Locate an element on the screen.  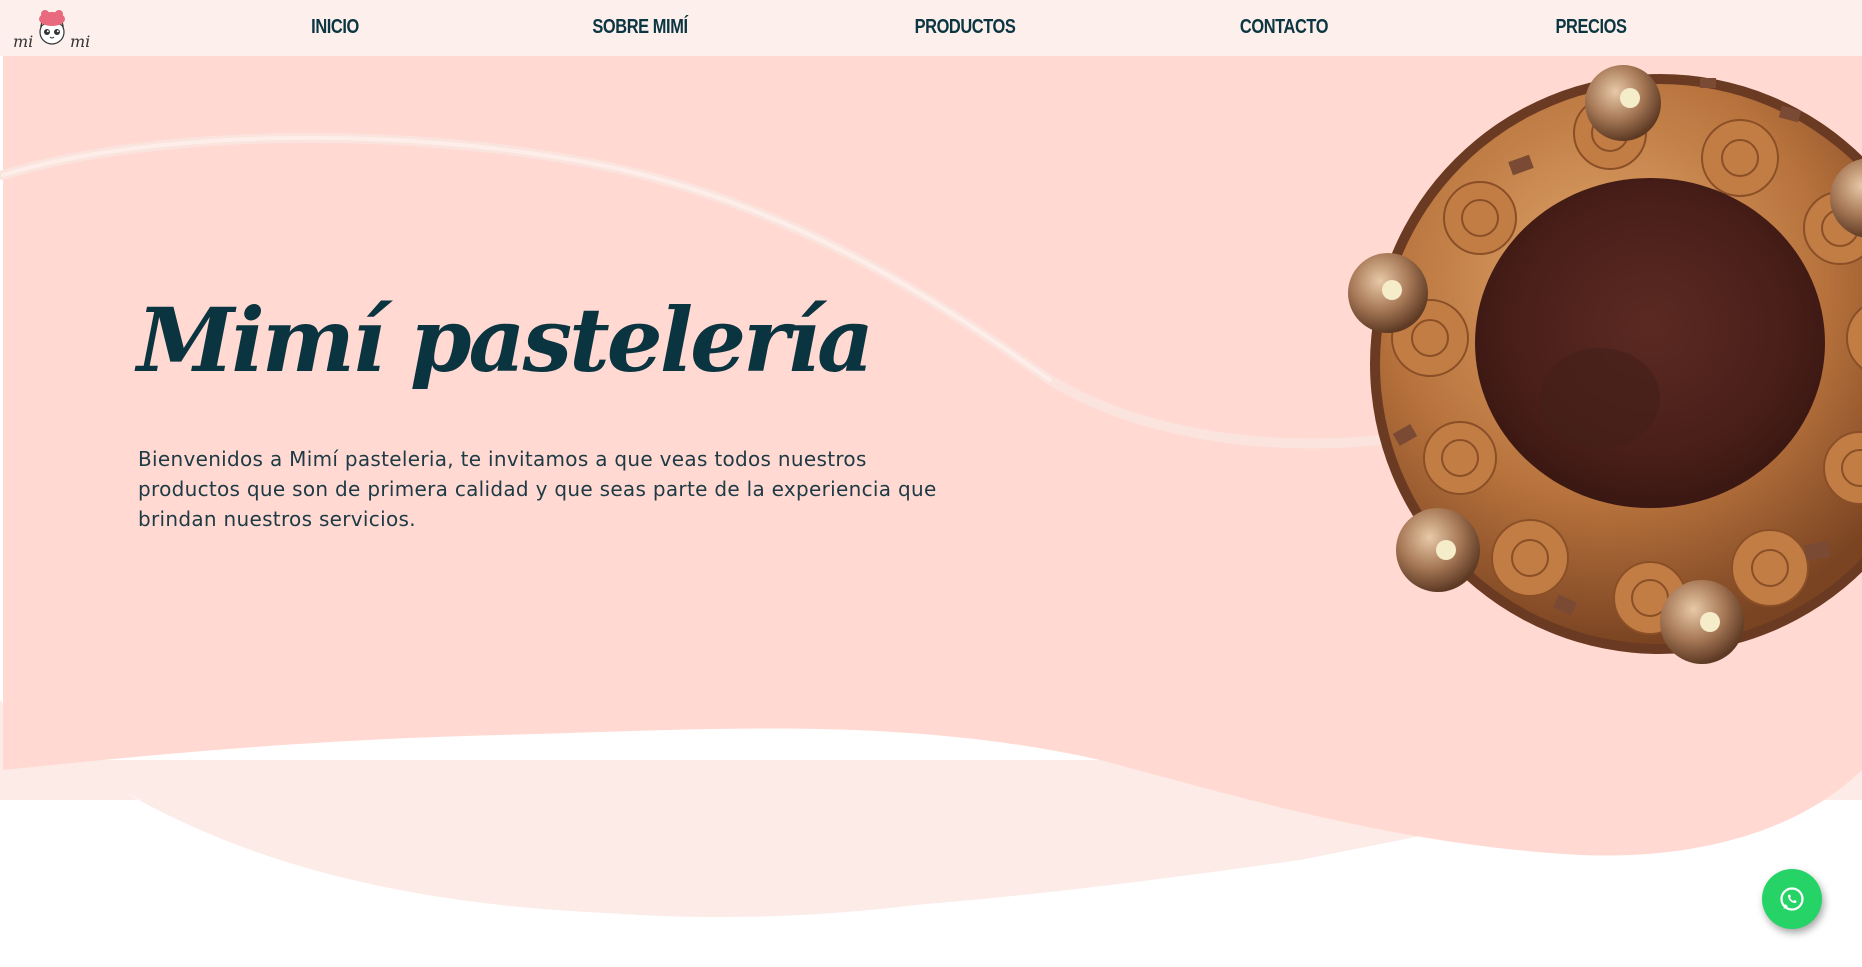
nav-item-contacto: CONTACTO is located at coordinates (1283, 27).